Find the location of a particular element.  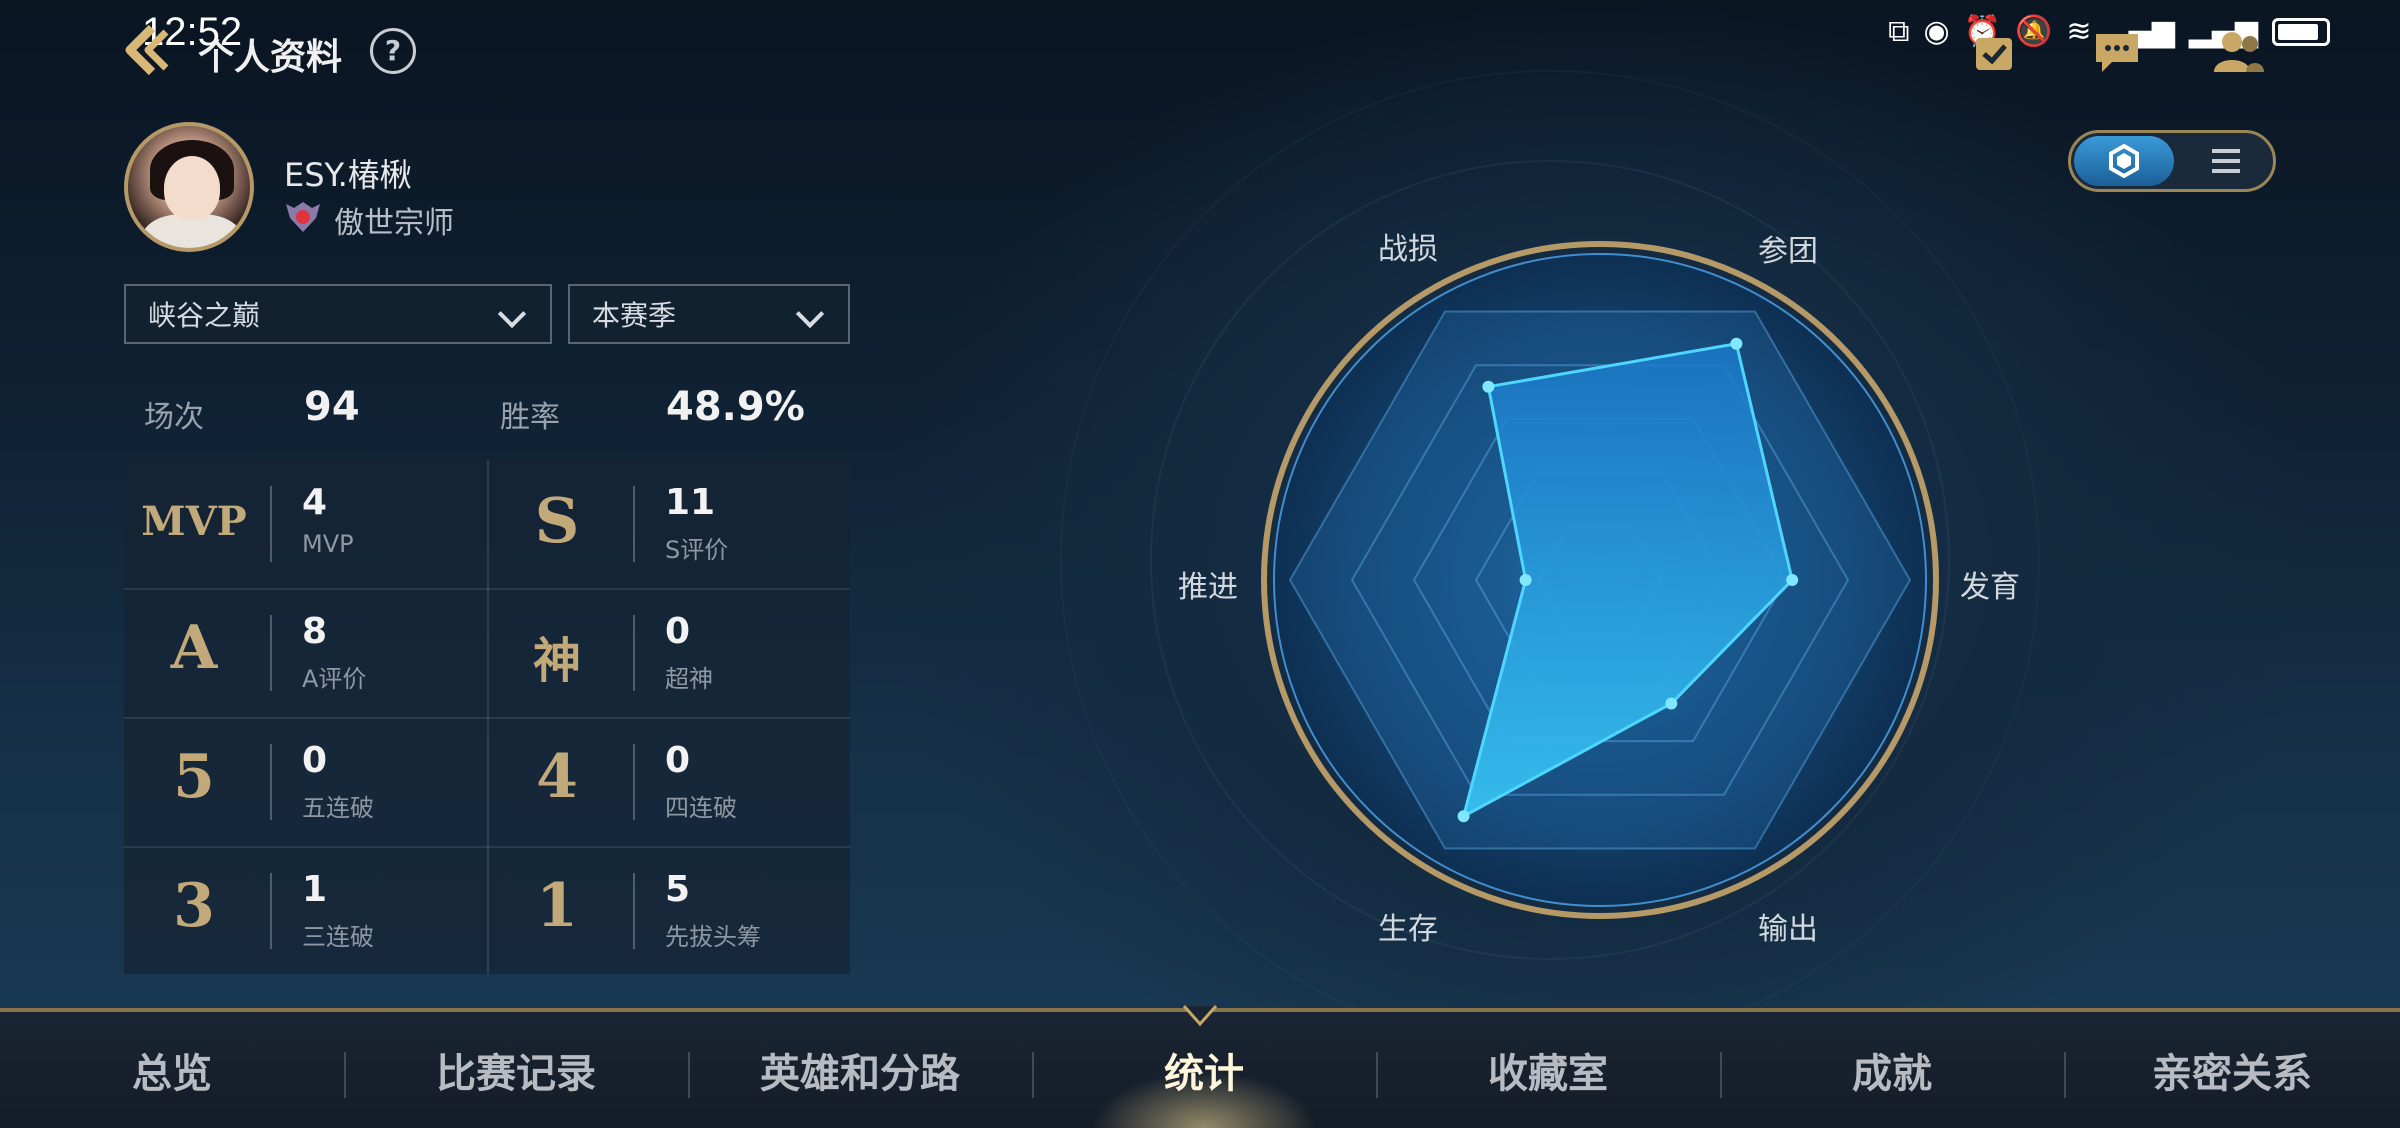

radar-axis-label: 参团 is located at coordinates (1788, 251).